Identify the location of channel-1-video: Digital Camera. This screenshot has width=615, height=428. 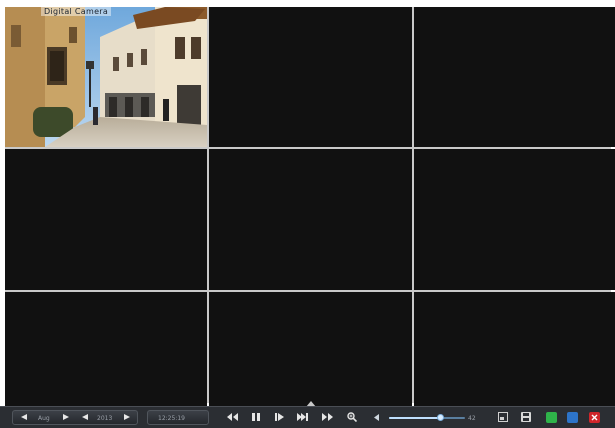
(106, 77).